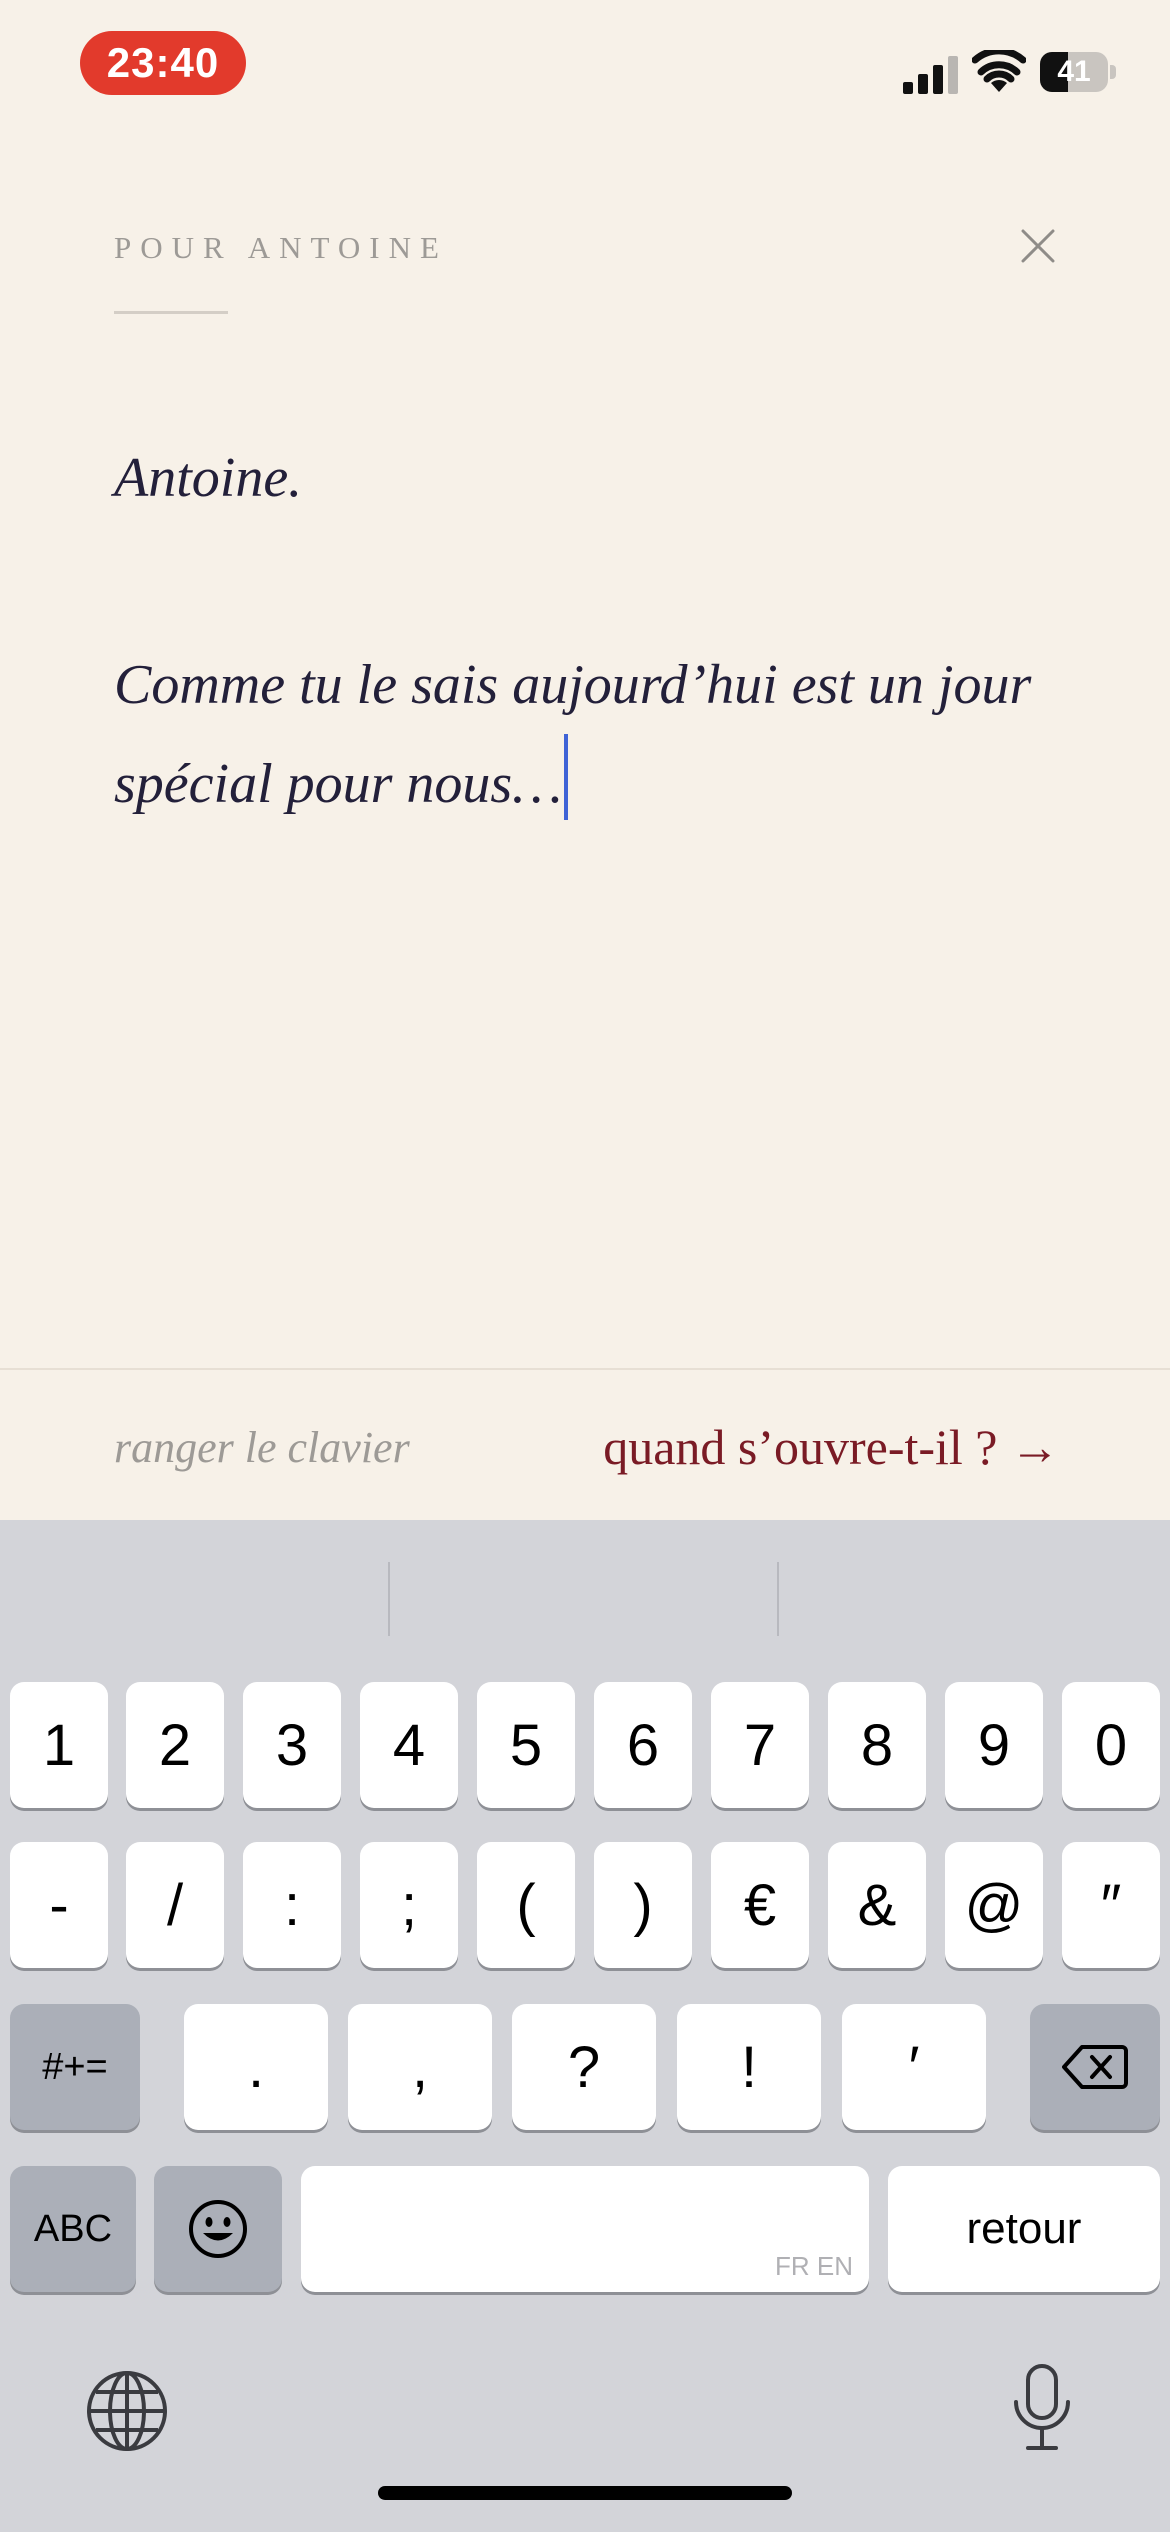  I want to click on space-language-label: FR EN, so click(814, 2266).